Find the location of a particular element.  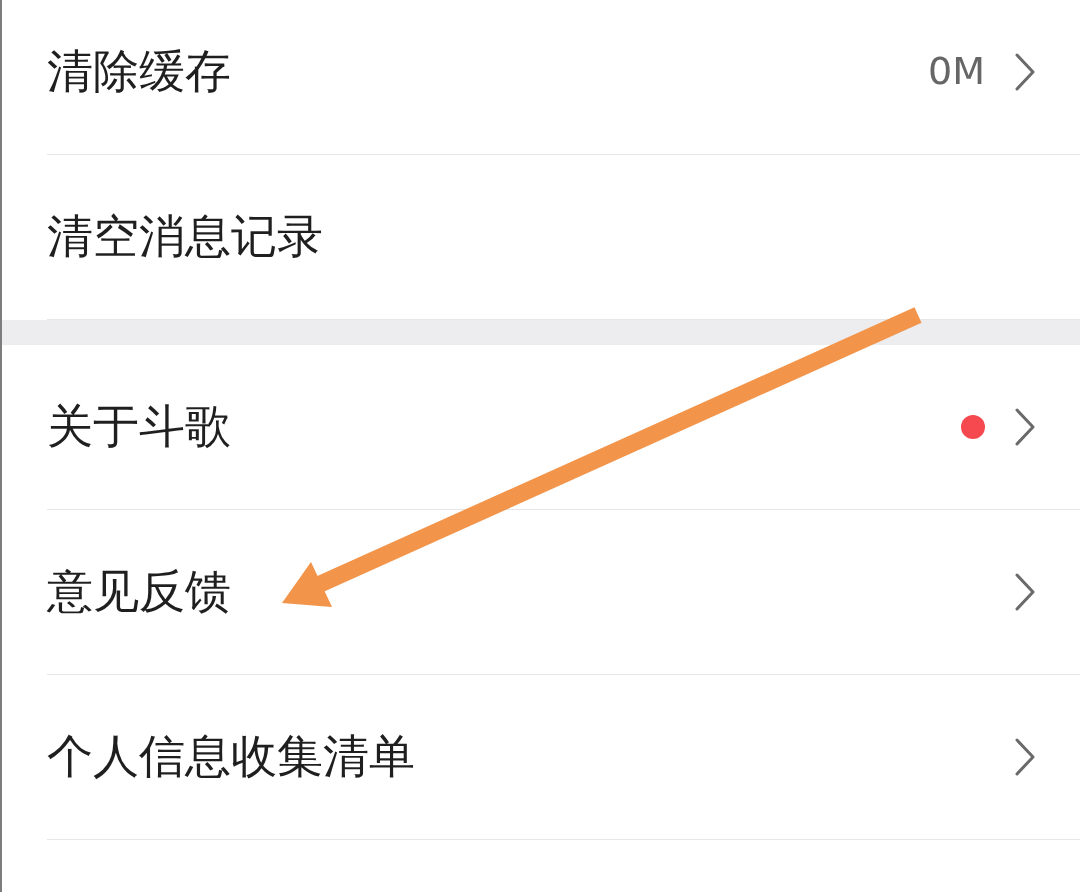

row-label: 清除缓存 is located at coordinates (139, 72).